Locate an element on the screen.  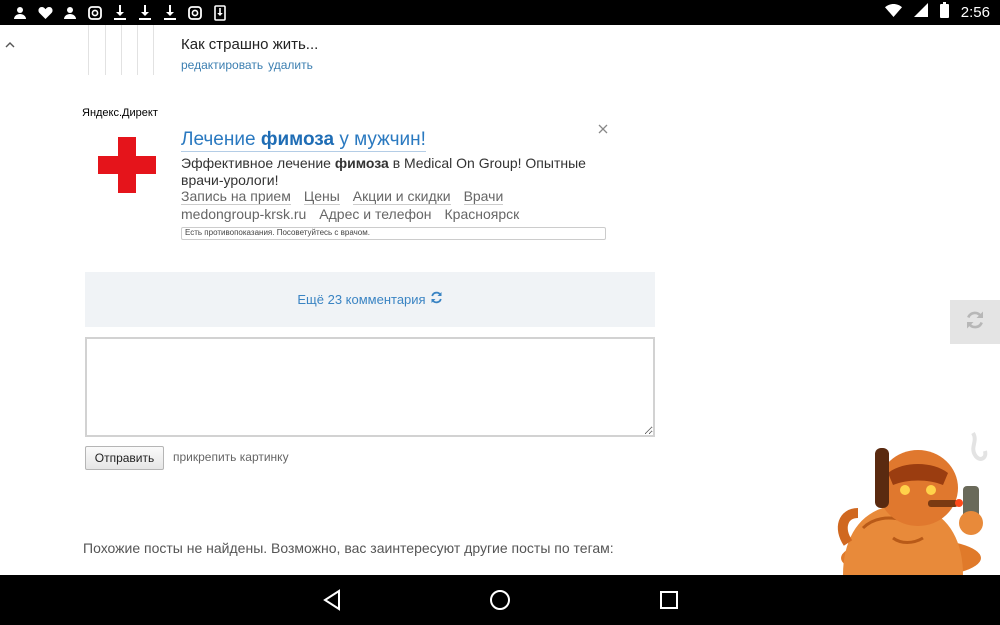
ad-link-promotions: Акции и скидки is located at coordinates (401, 196).